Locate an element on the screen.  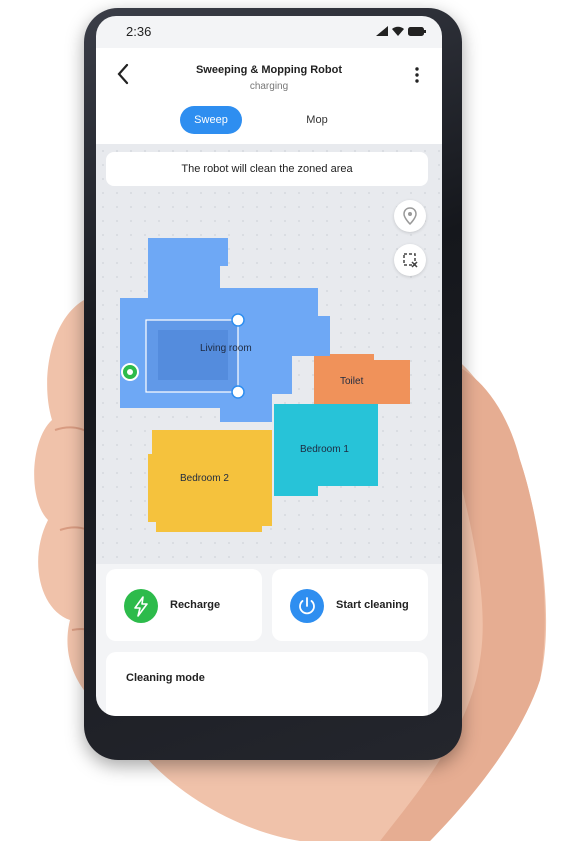
room-label-bedroom-2: Bedroom 2 is located at coordinates (204, 478).